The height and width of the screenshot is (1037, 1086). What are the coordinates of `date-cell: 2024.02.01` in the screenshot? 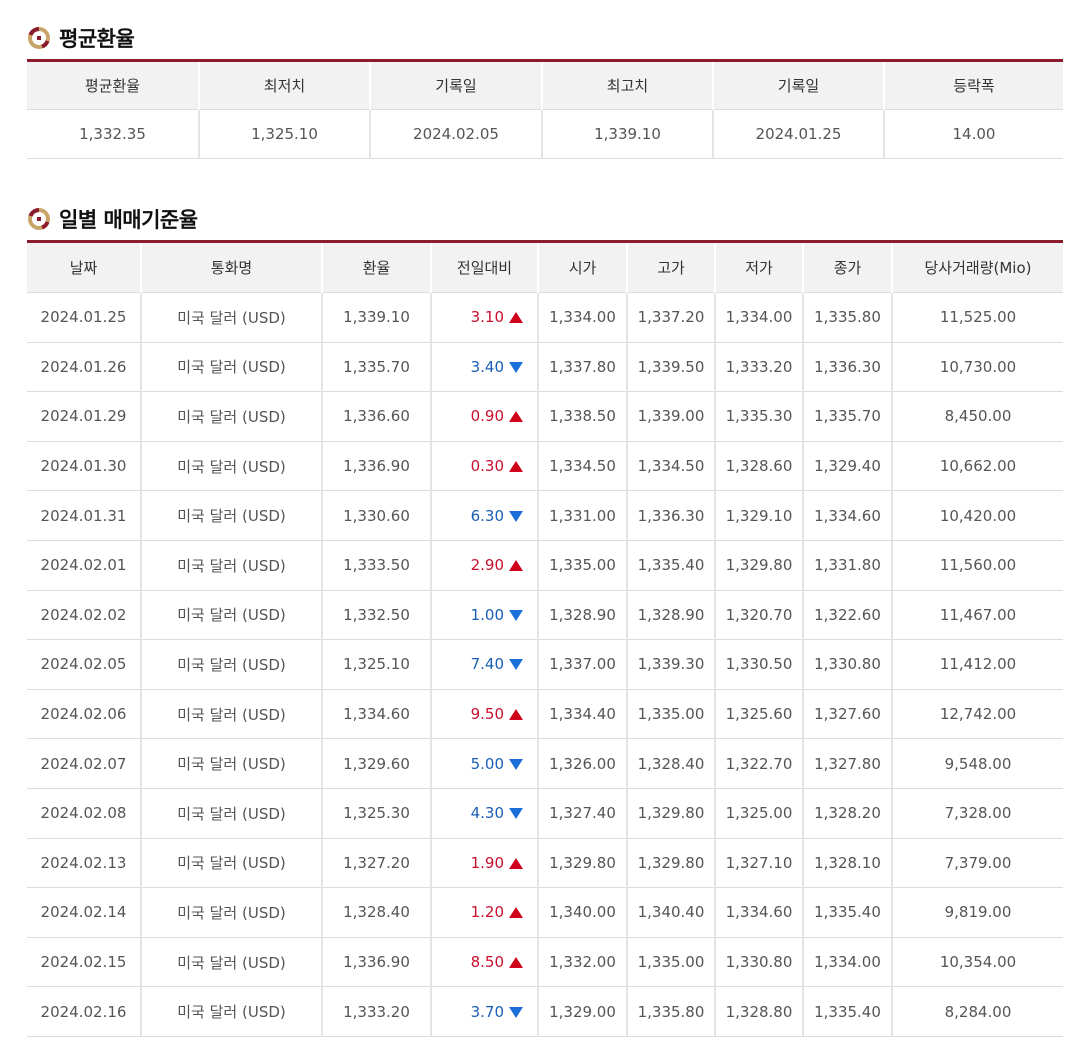 It's located at (84, 565).